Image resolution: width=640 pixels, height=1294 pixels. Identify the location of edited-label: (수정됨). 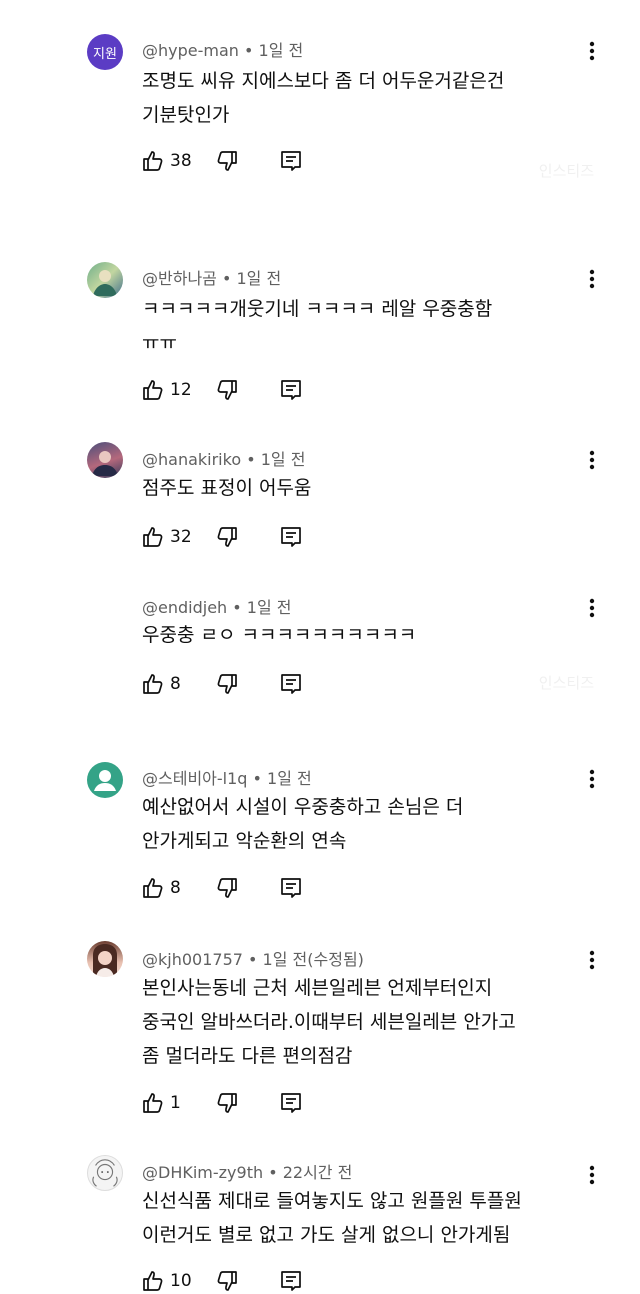
(335, 959).